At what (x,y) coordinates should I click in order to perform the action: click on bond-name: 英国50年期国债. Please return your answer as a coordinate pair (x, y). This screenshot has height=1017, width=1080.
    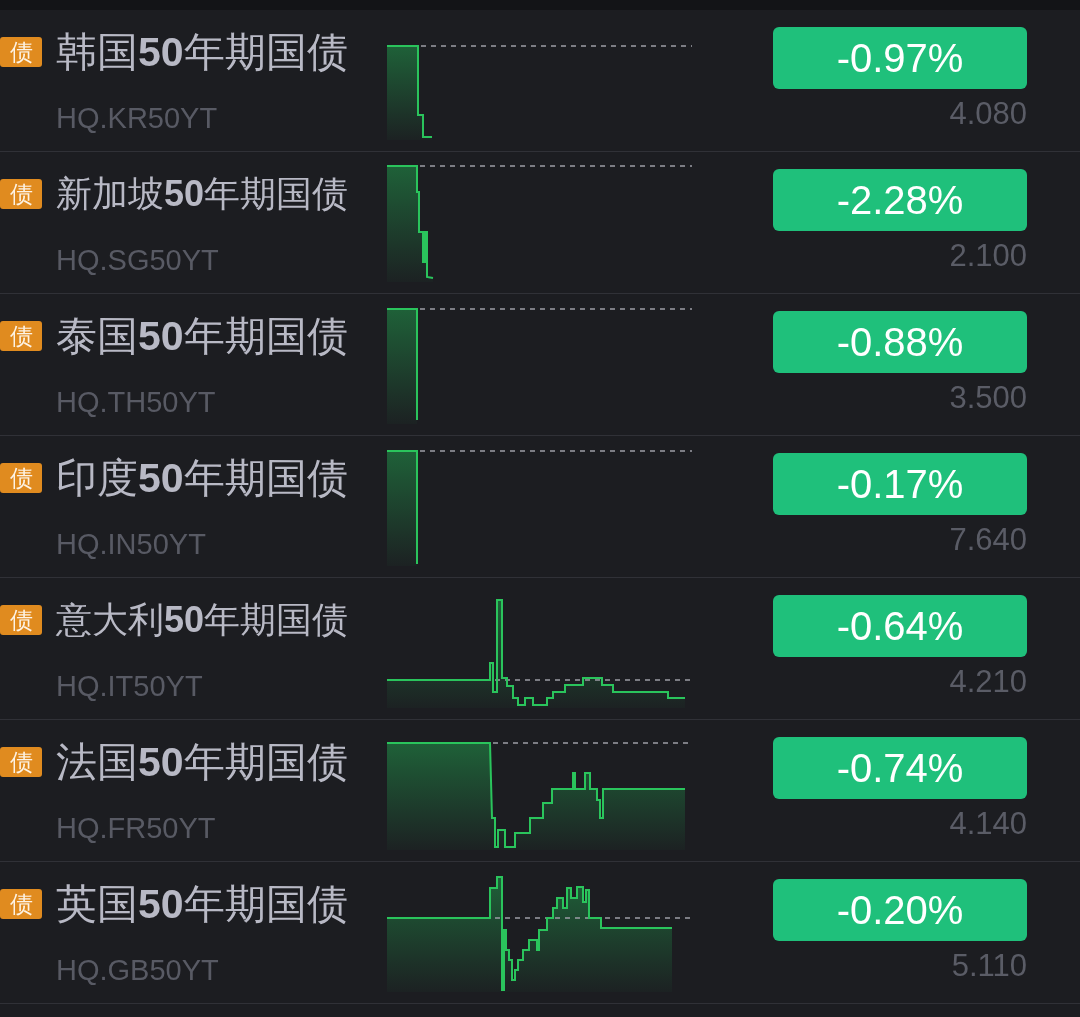
    Looking at the image, I should click on (202, 904).